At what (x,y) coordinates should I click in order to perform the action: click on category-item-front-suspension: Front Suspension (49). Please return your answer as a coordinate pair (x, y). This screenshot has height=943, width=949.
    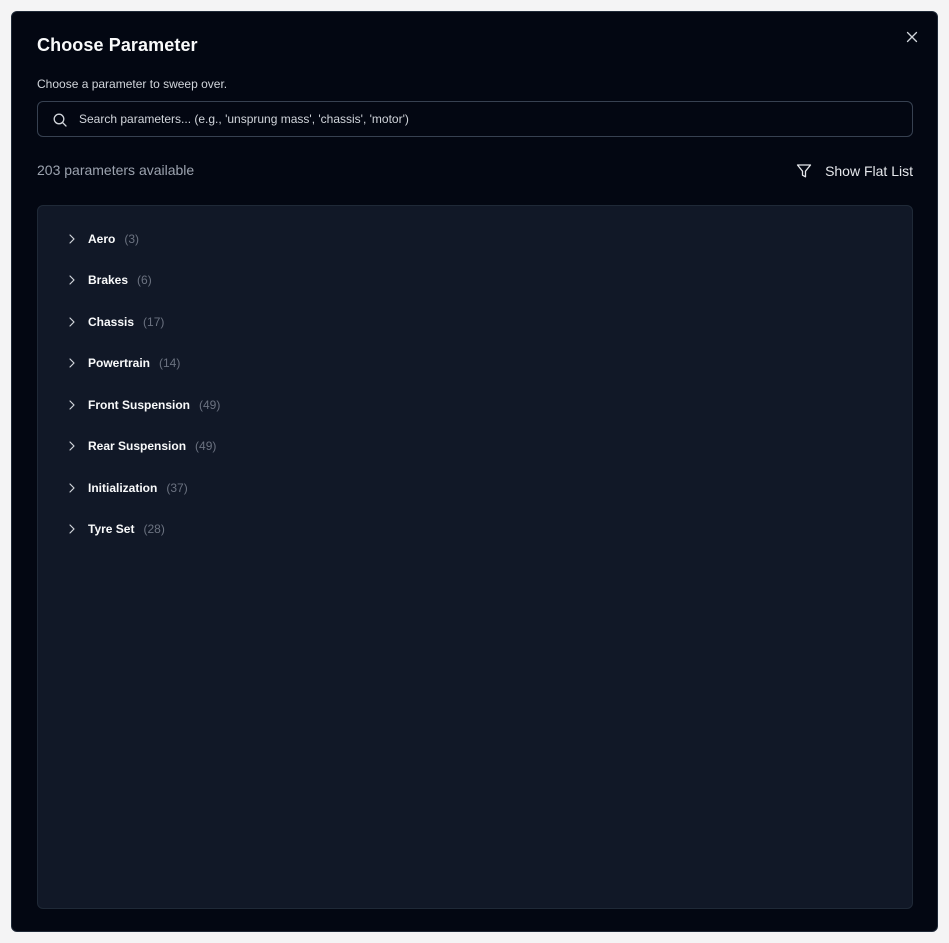
    Looking at the image, I should click on (143, 405).